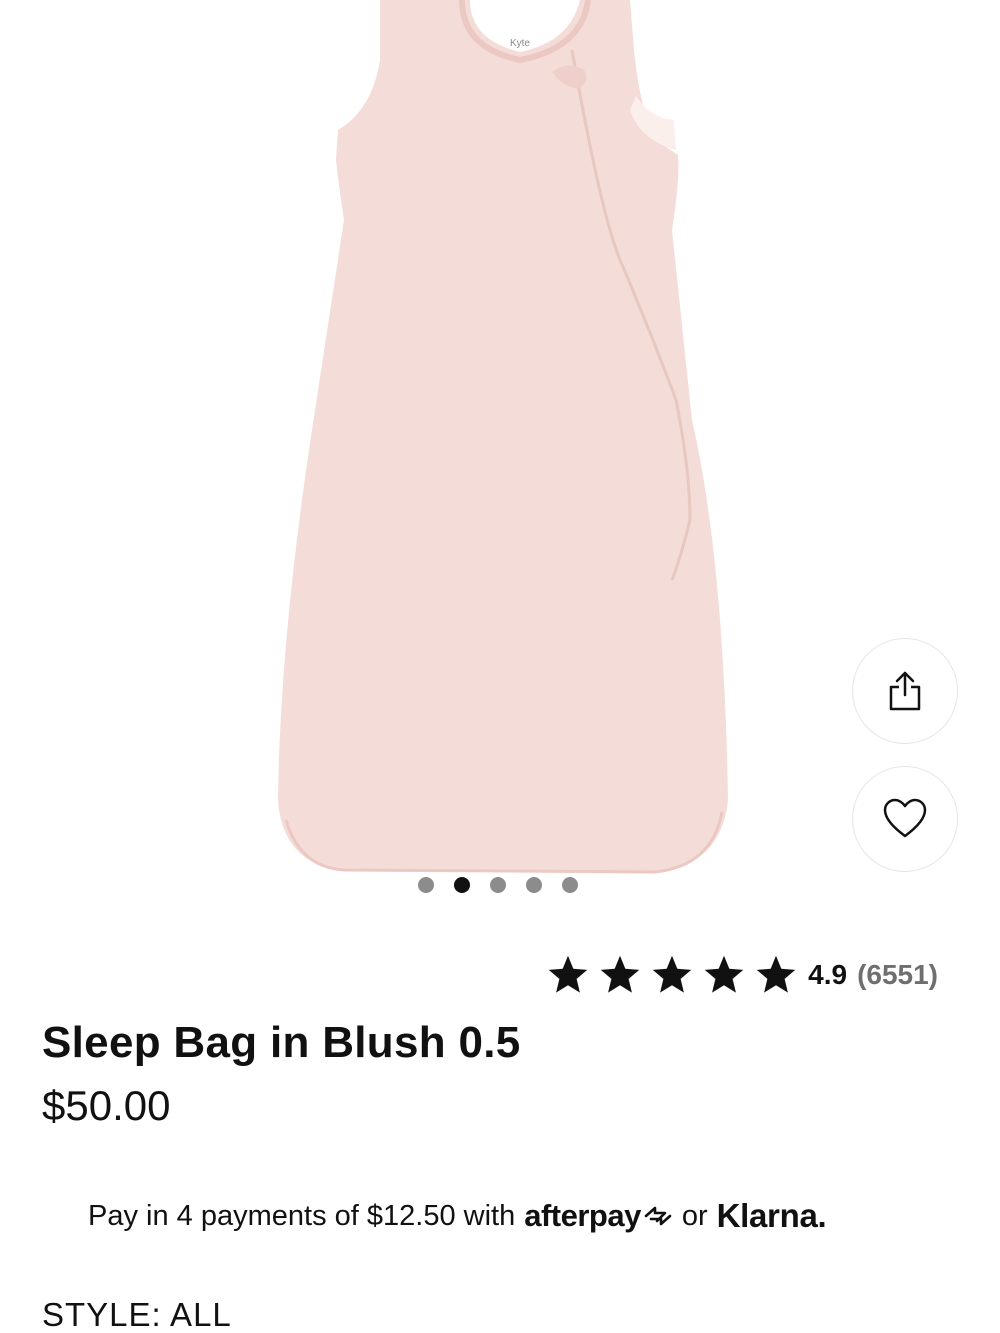  What do you see at coordinates (137, 1314) in the screenshot?
I see `style-selector-label: STYLE: ALL` at bounding box center [137, 1314].